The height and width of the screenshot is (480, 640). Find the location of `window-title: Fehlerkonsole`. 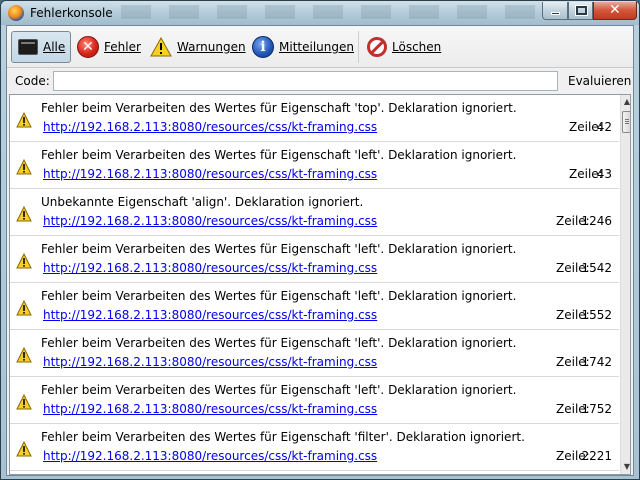

window-title: Fehlerkonsole is located at coordinates (71, 13).